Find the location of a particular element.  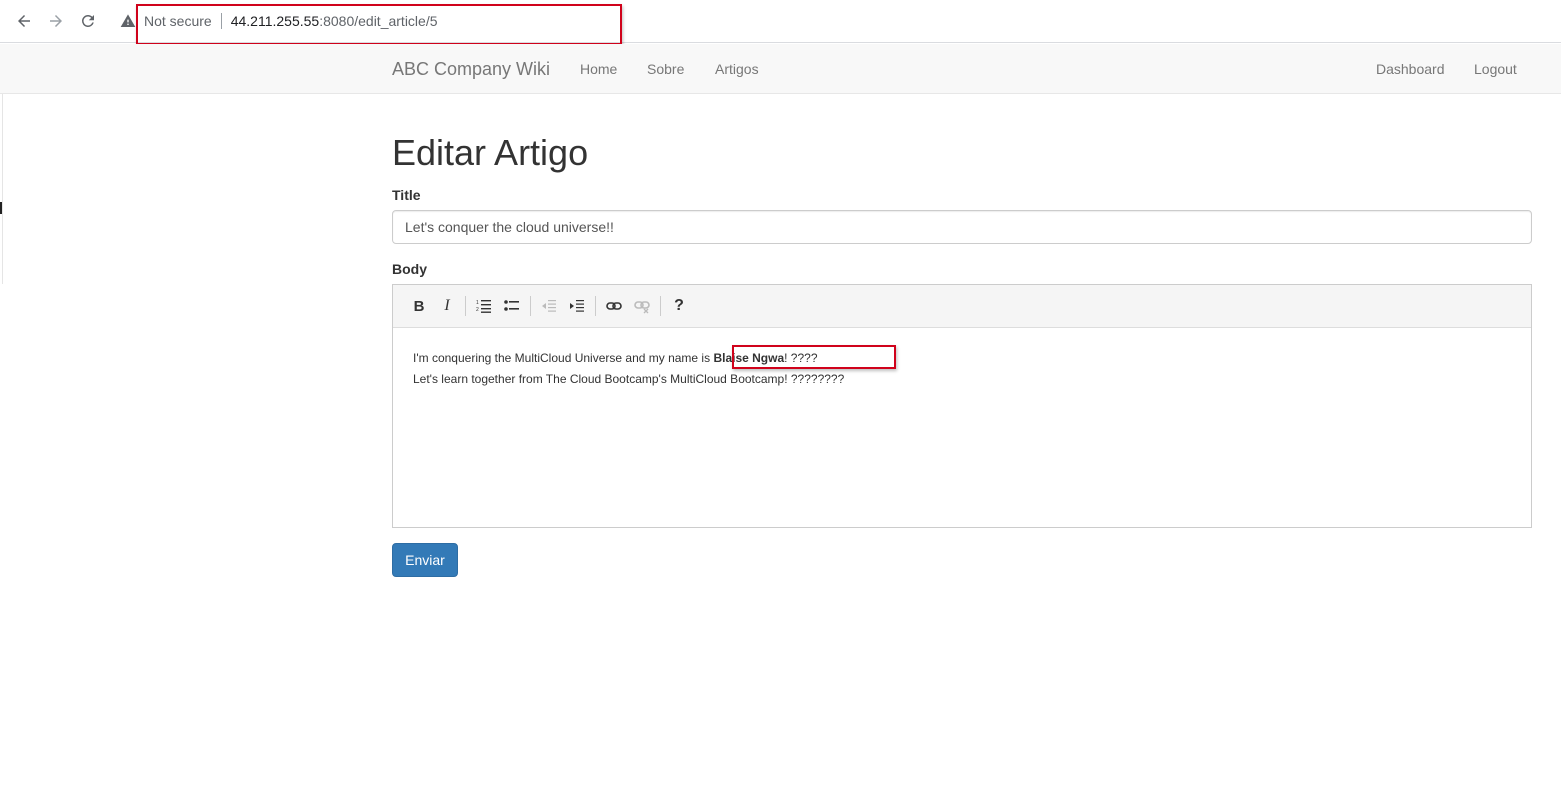

unordered-list-icon is located at coordinates (511, 305).